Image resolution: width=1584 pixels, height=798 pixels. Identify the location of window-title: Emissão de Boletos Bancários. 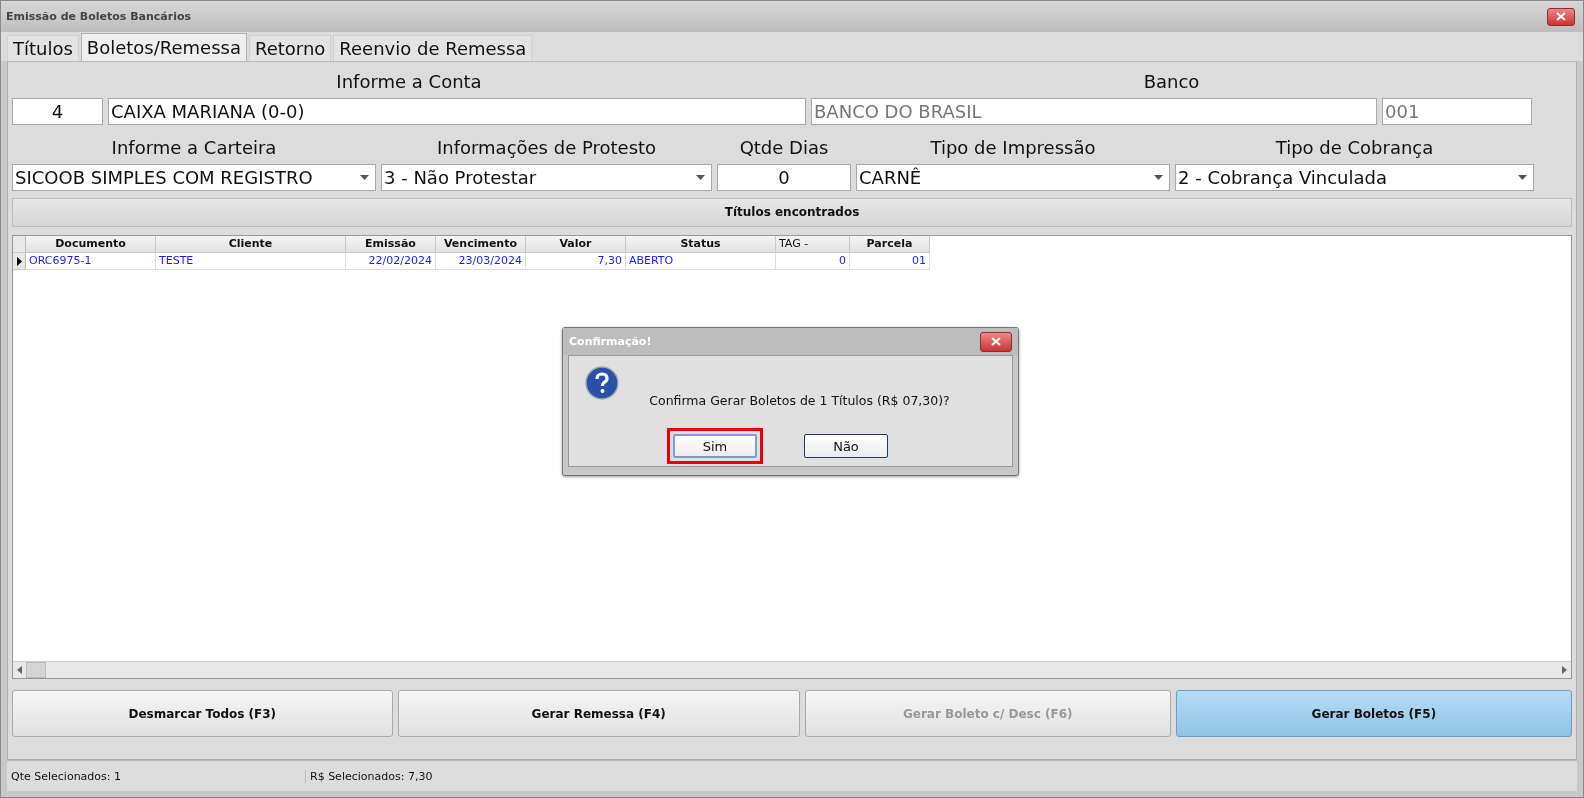
(99, 16).